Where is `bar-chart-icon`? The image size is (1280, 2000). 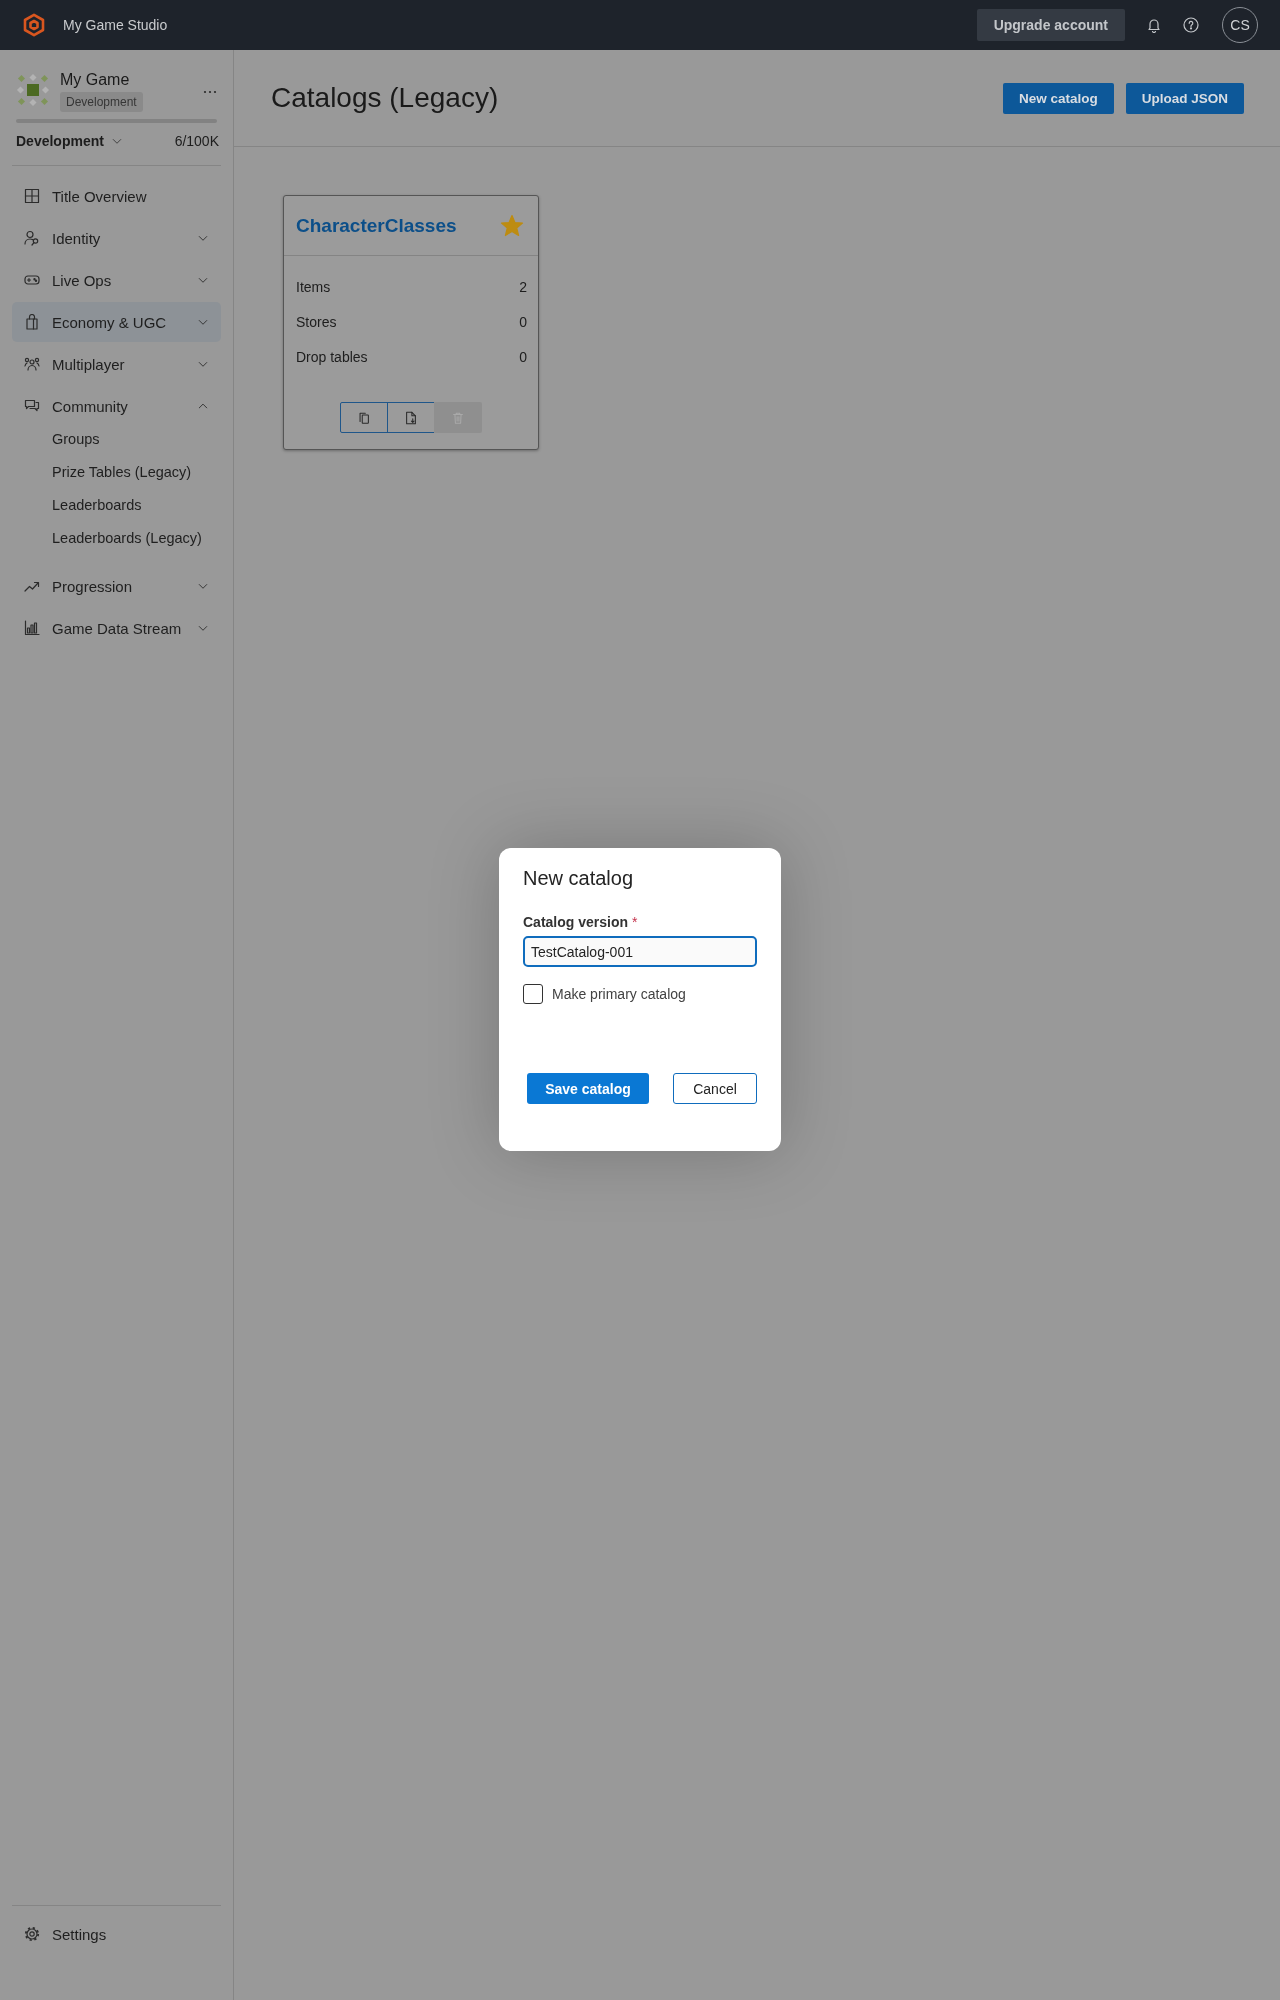 bar-chart-icon is located at coordinates (32, 628).